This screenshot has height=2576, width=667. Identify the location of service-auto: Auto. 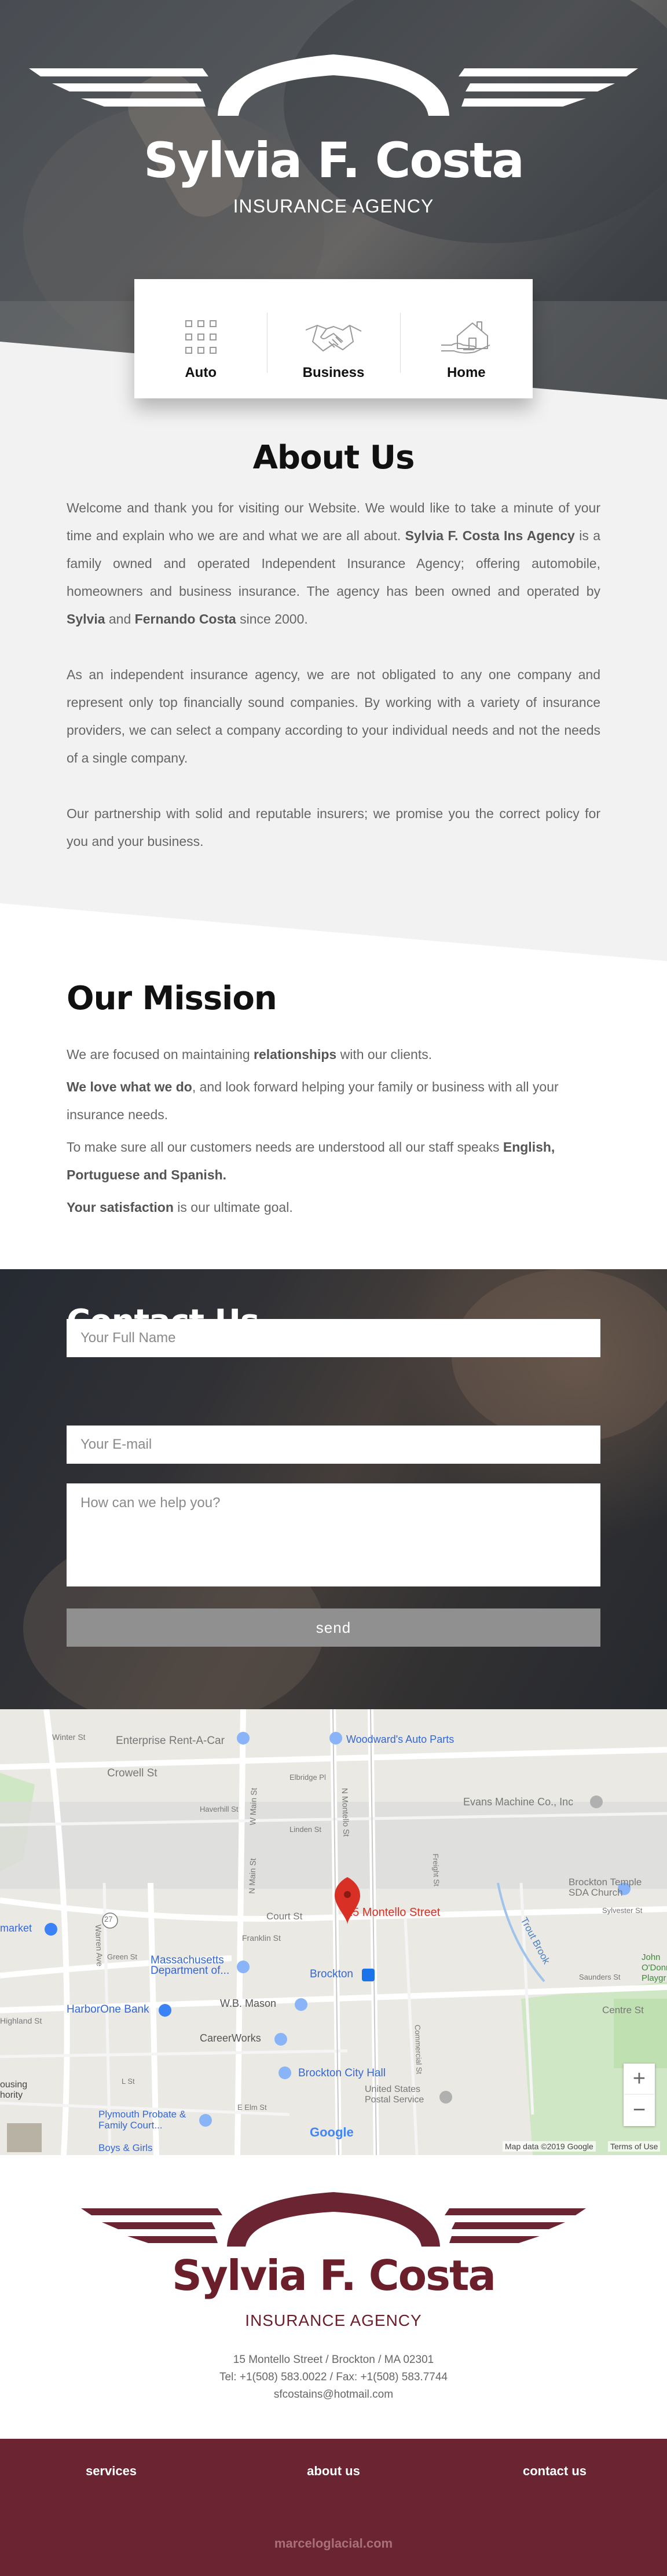
(201, 344).